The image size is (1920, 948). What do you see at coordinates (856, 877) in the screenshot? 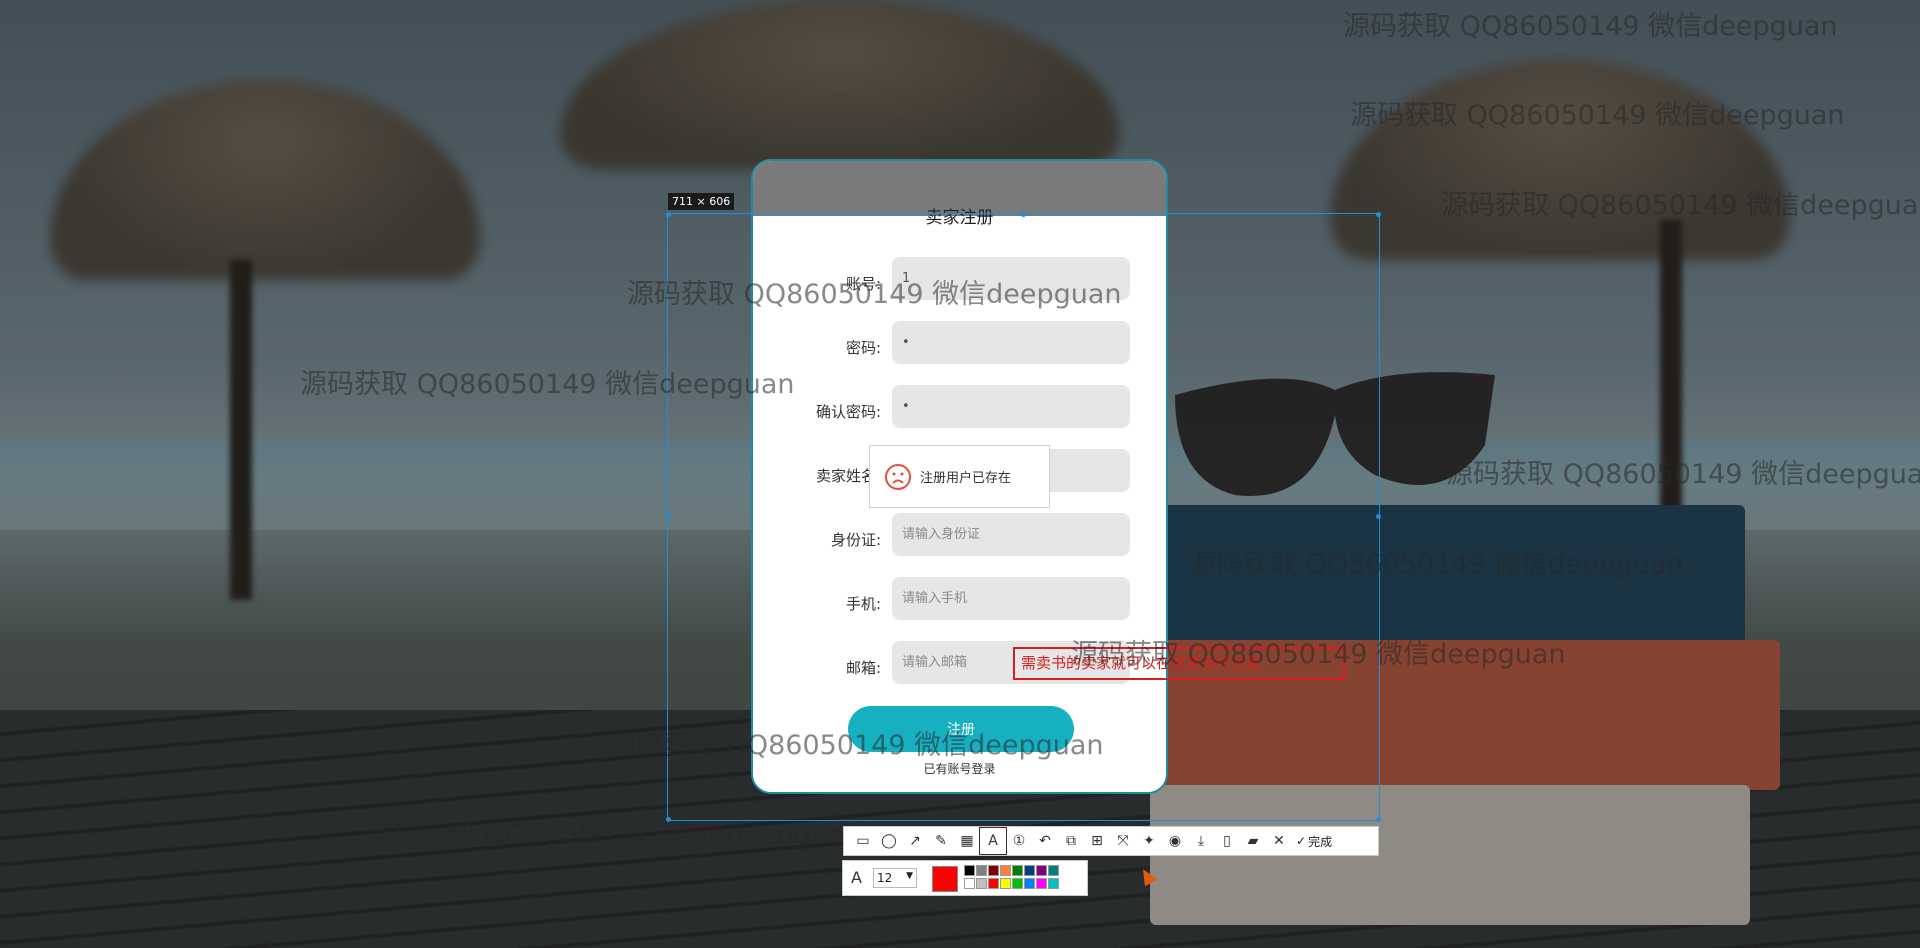
I see `font-icon: A` at bounding box center [856, 877].